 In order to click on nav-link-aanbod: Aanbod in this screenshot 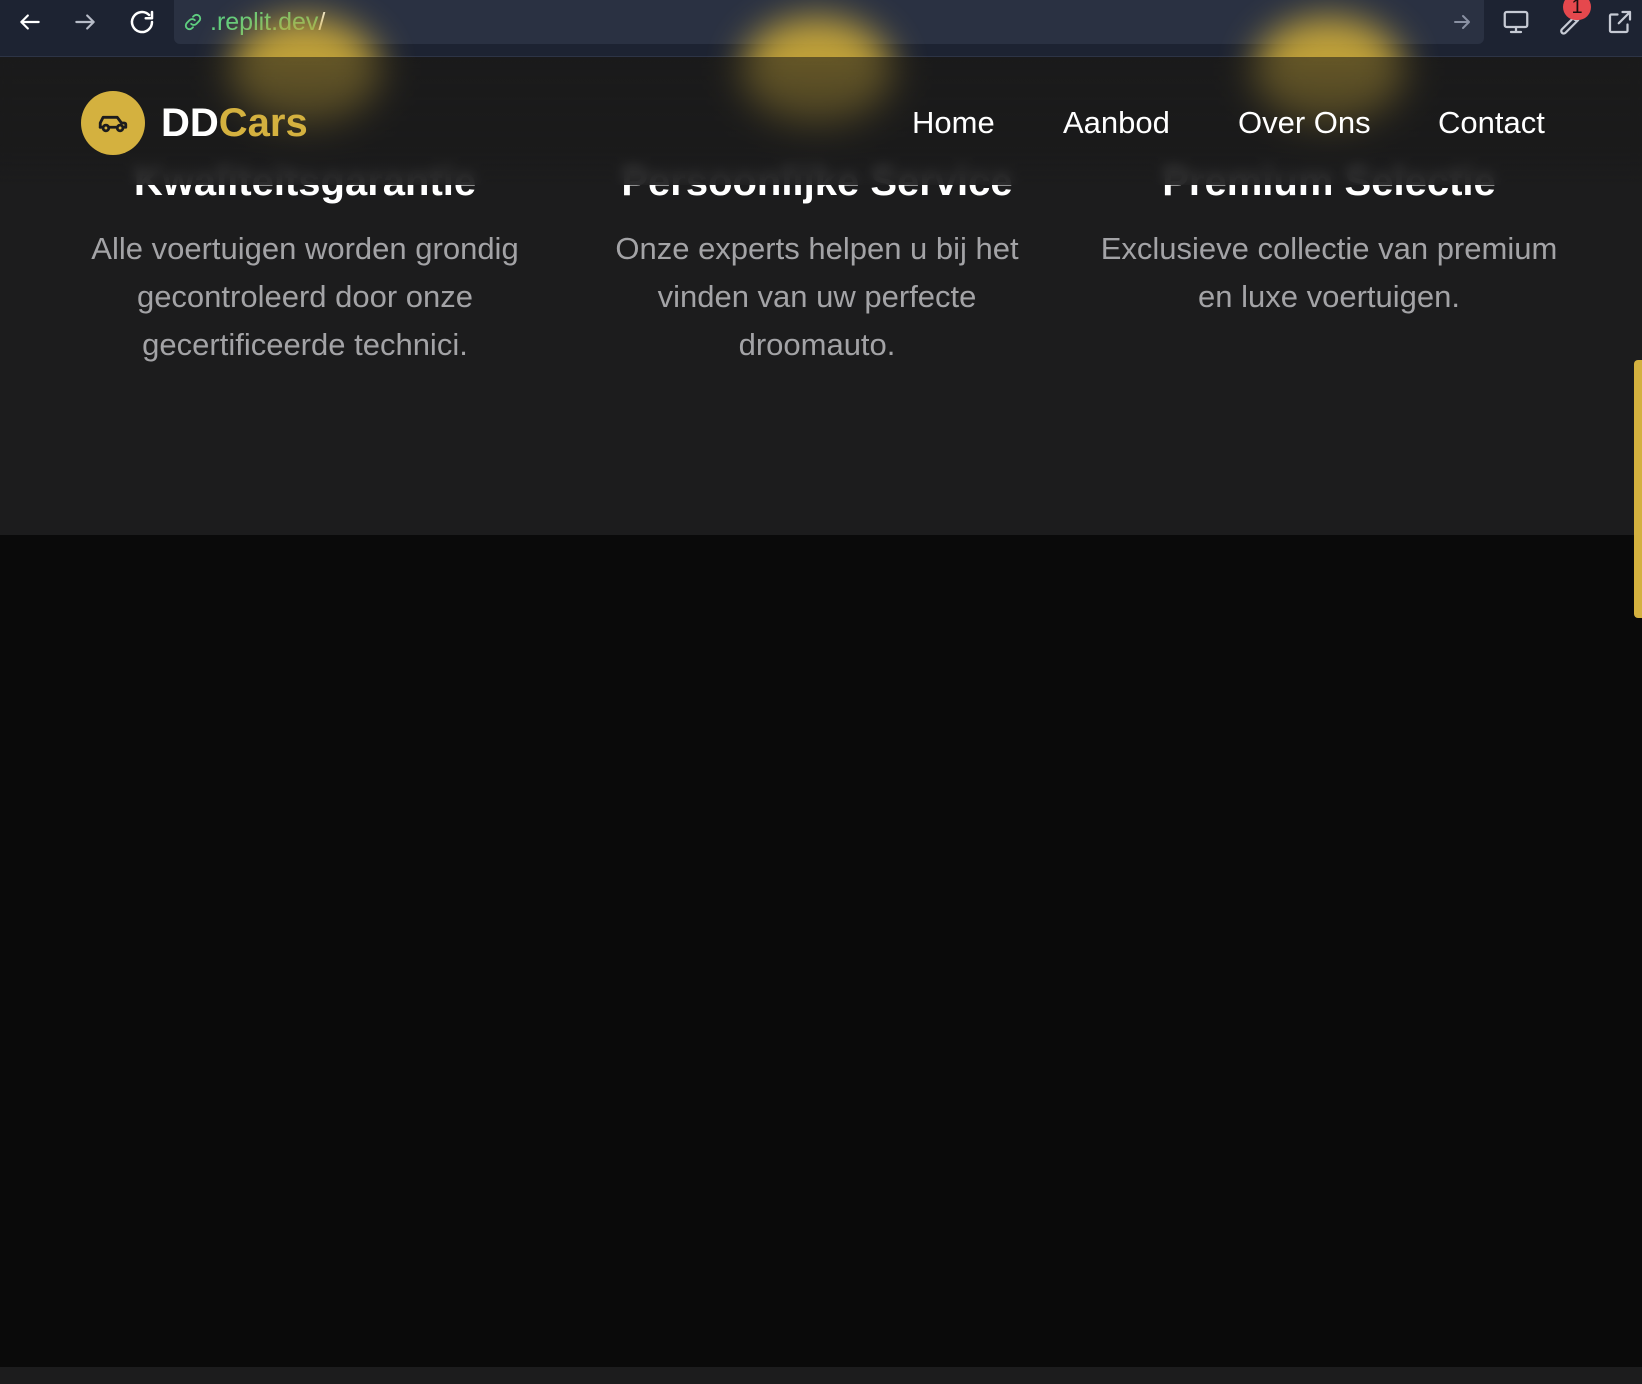, I will do `click(1116, 123)`.